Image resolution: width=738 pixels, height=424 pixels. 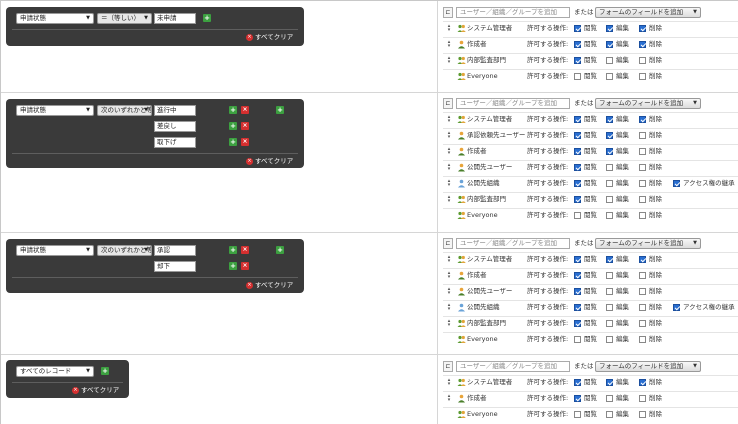 I want to click on condition-field-select: すべてのレコード ▼, so click(x=55, y=371).